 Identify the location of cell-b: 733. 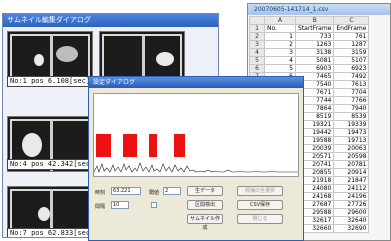
(314, 36).